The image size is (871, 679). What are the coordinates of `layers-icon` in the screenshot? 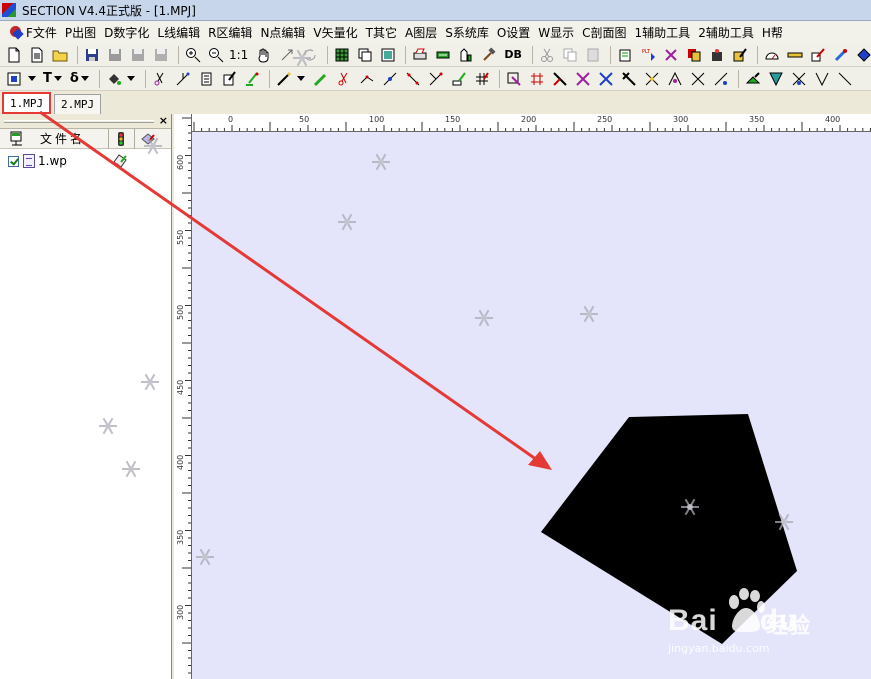 It's located at (365, 55).